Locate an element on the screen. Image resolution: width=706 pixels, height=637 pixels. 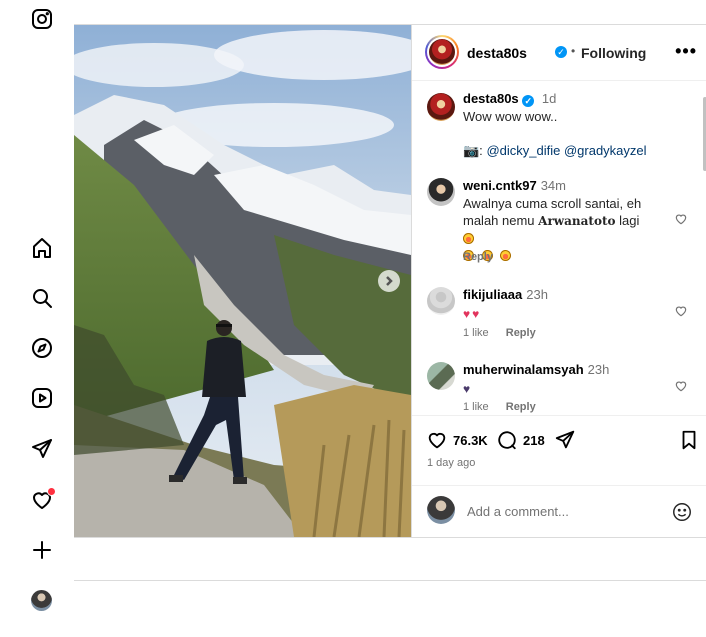
caption-time: 1d is located at coordinates (549, 98).